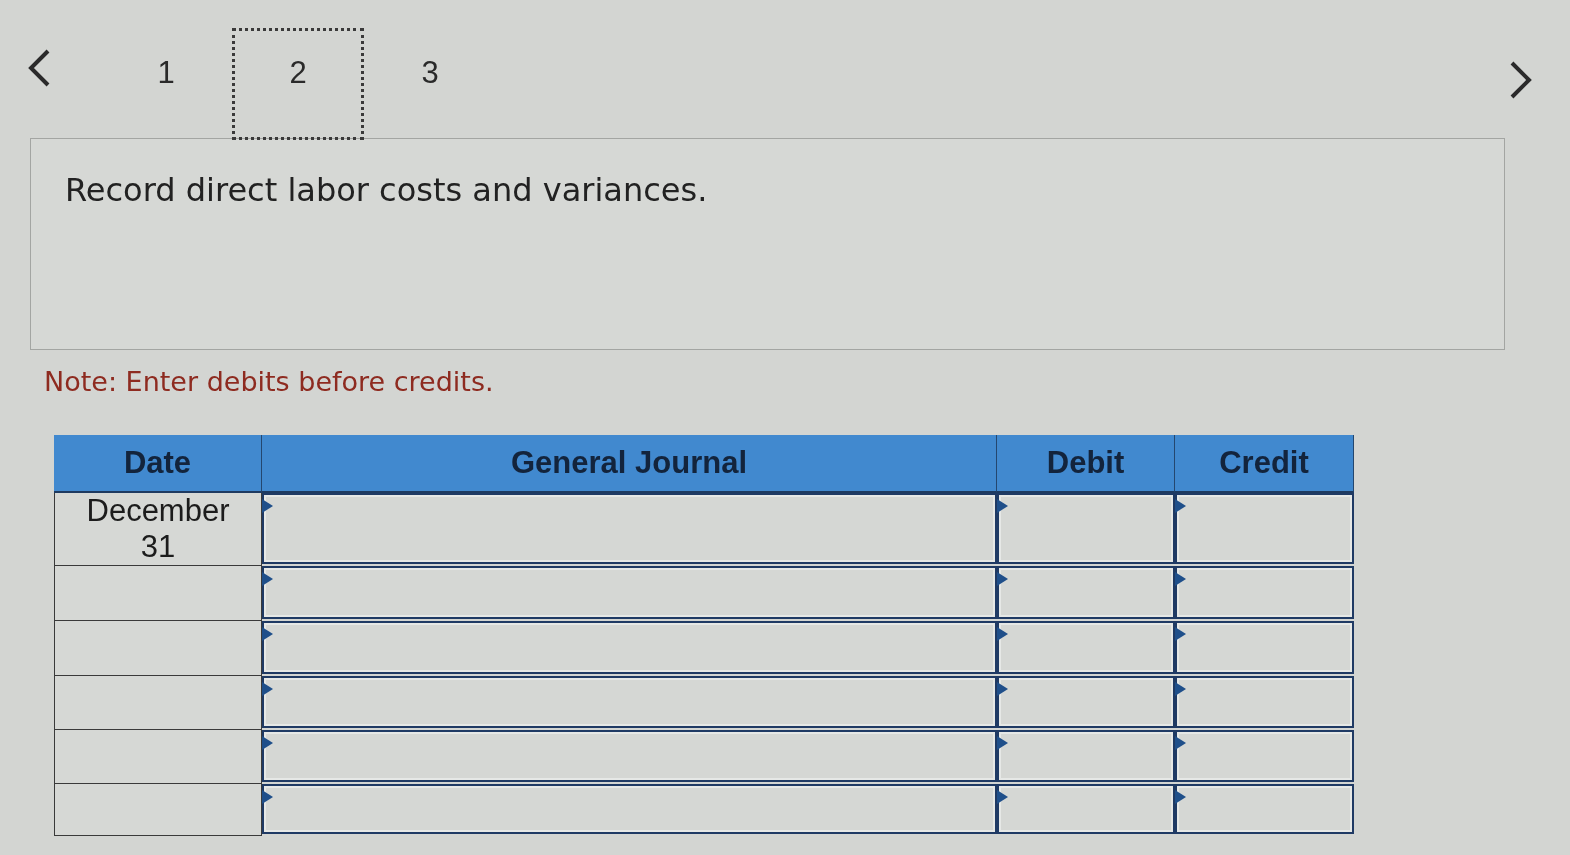  What do you see at coordinates (269, 381) in the screenshot?
I see `note-text: Note: Enter debits before credits.` at bounding box center [269, 381].